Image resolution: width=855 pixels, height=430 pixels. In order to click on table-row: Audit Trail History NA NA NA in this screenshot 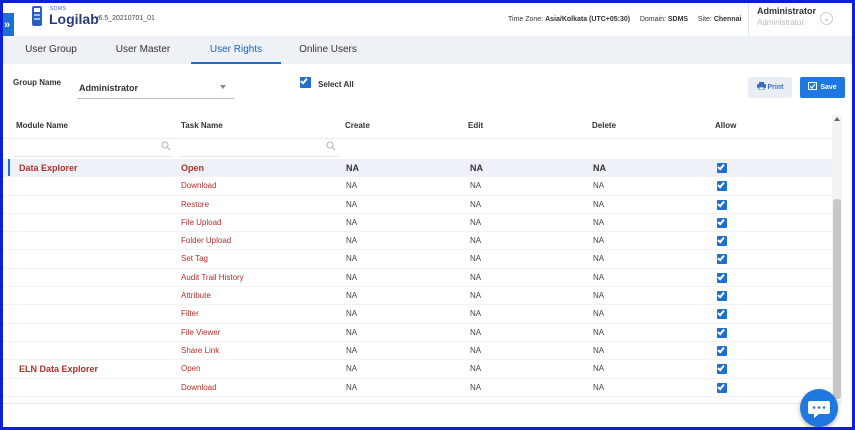, I will do `click(417, 278)`.